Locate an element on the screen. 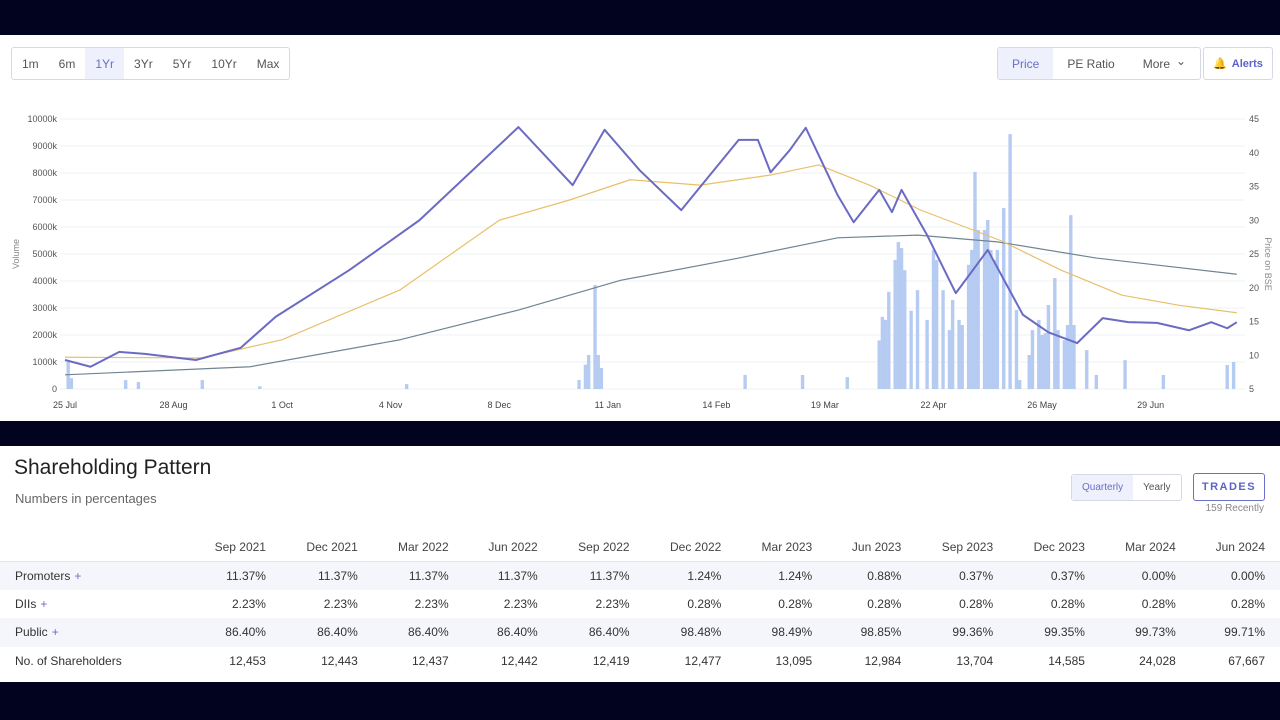 This screenshot has width=1280, height=720. trades-button: TRADES is located at coordinates (1229, 487).